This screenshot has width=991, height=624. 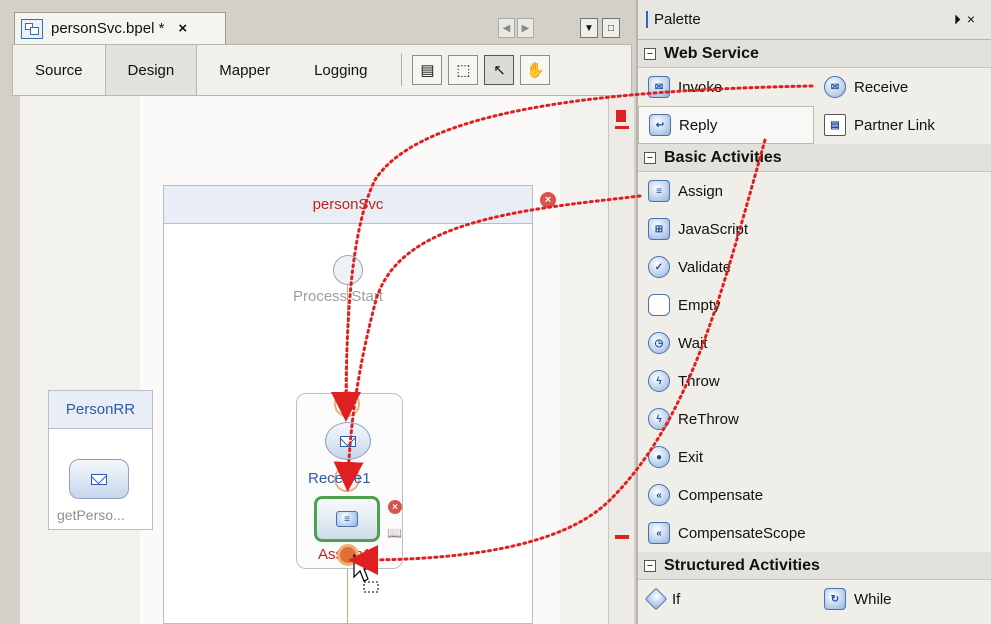 What do you see at coordinates (395, 507) in the screenshot?
I see `assign-error-icon: ×` at bounding box center [395, 507].